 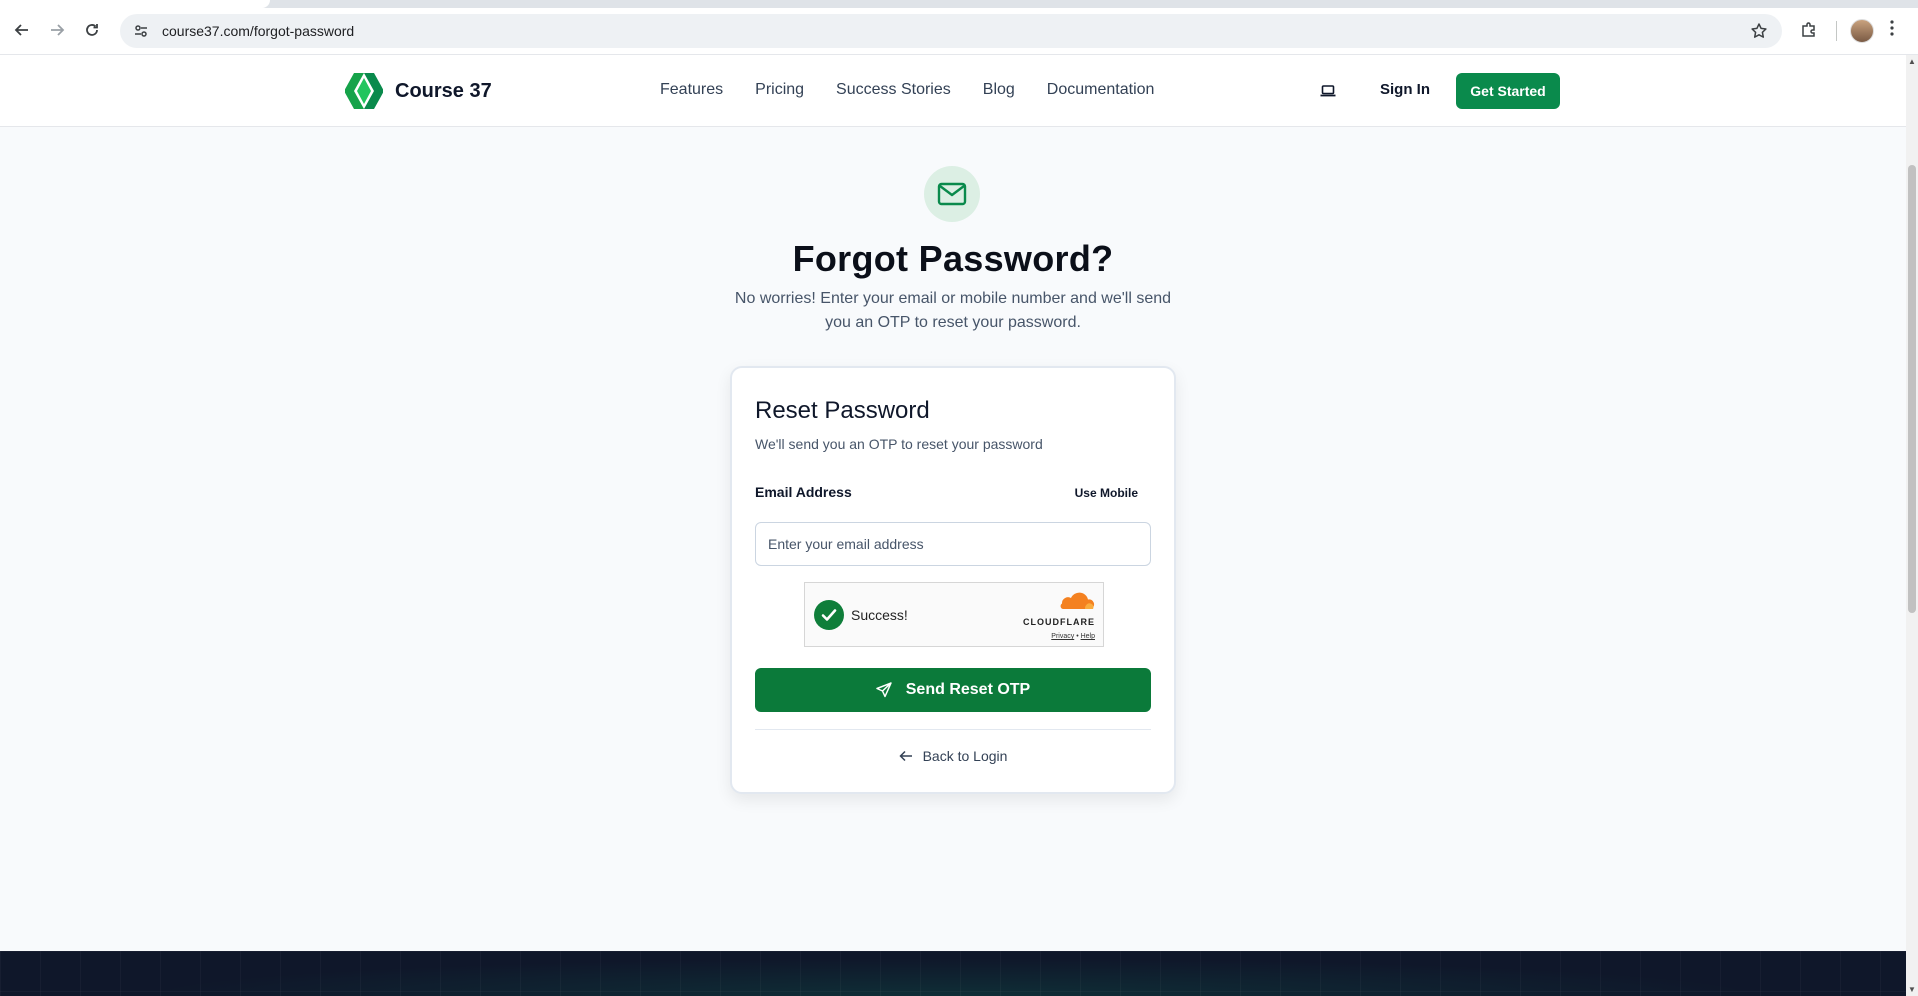 What do you see at coordinates (953, 258) in the screenshot?
I see `page-title: Forgot Password?` at bounding box center [953, 258].